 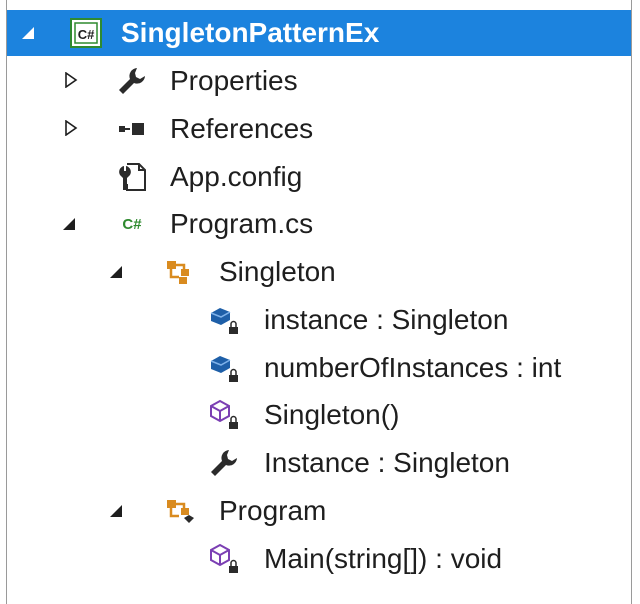 What do you see at coordinates (273, 510) in the screenshot?
I see `tree-item-label: Program` at bounding box center [273, 510].